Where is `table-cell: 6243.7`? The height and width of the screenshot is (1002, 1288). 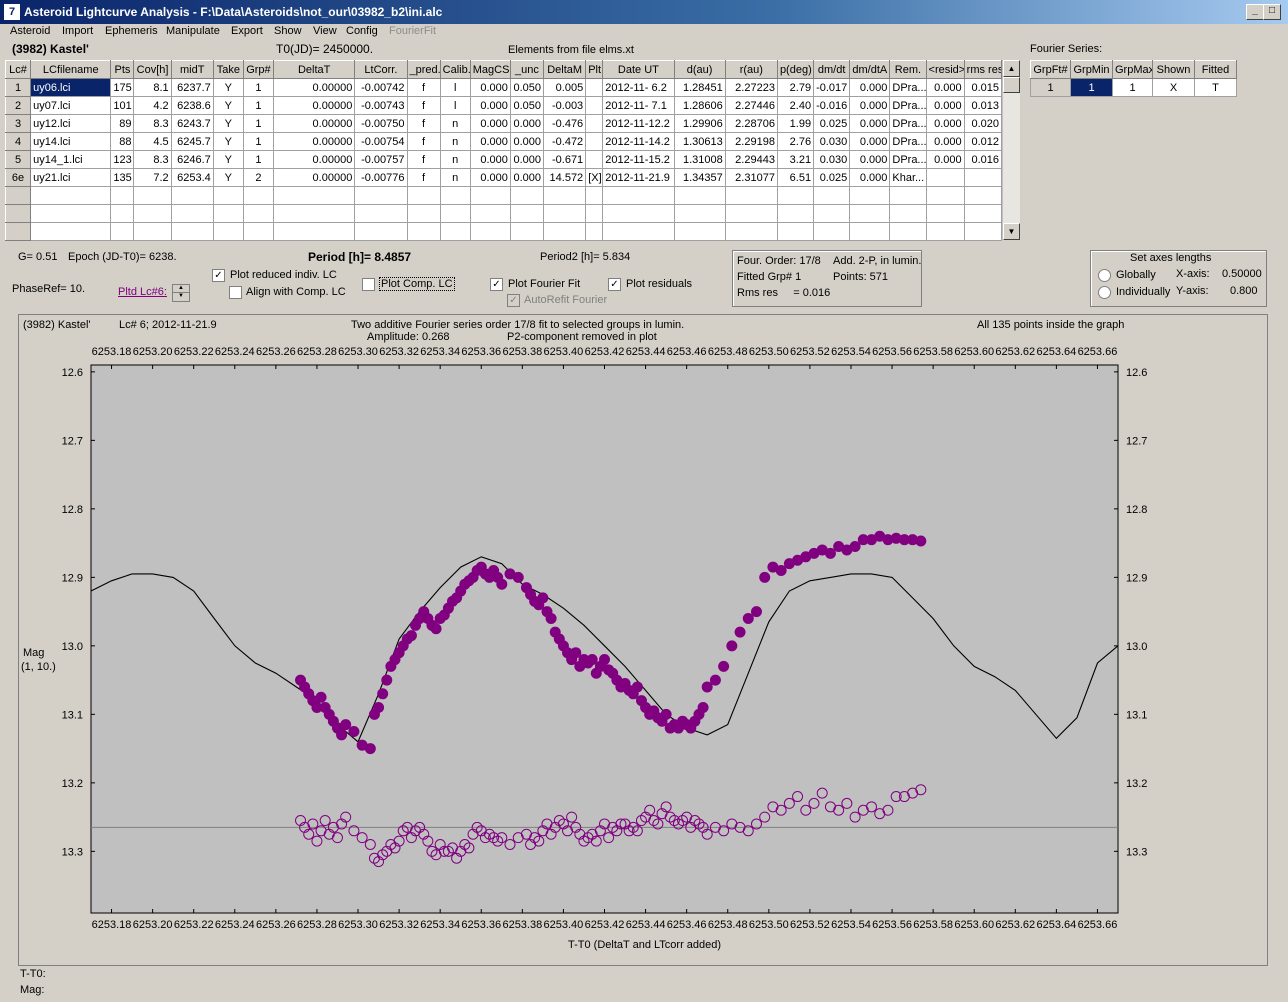 table-cell: 6243.7 is located at coordinates (192, 123).